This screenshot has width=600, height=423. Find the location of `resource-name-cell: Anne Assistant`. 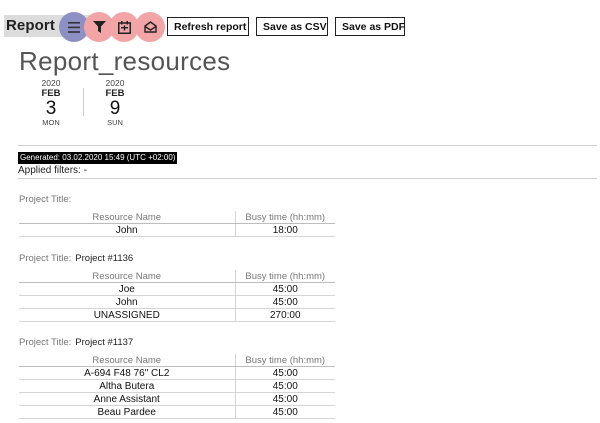

resource-name-cell: Anne Assistant is located at coordinates (127, 399).